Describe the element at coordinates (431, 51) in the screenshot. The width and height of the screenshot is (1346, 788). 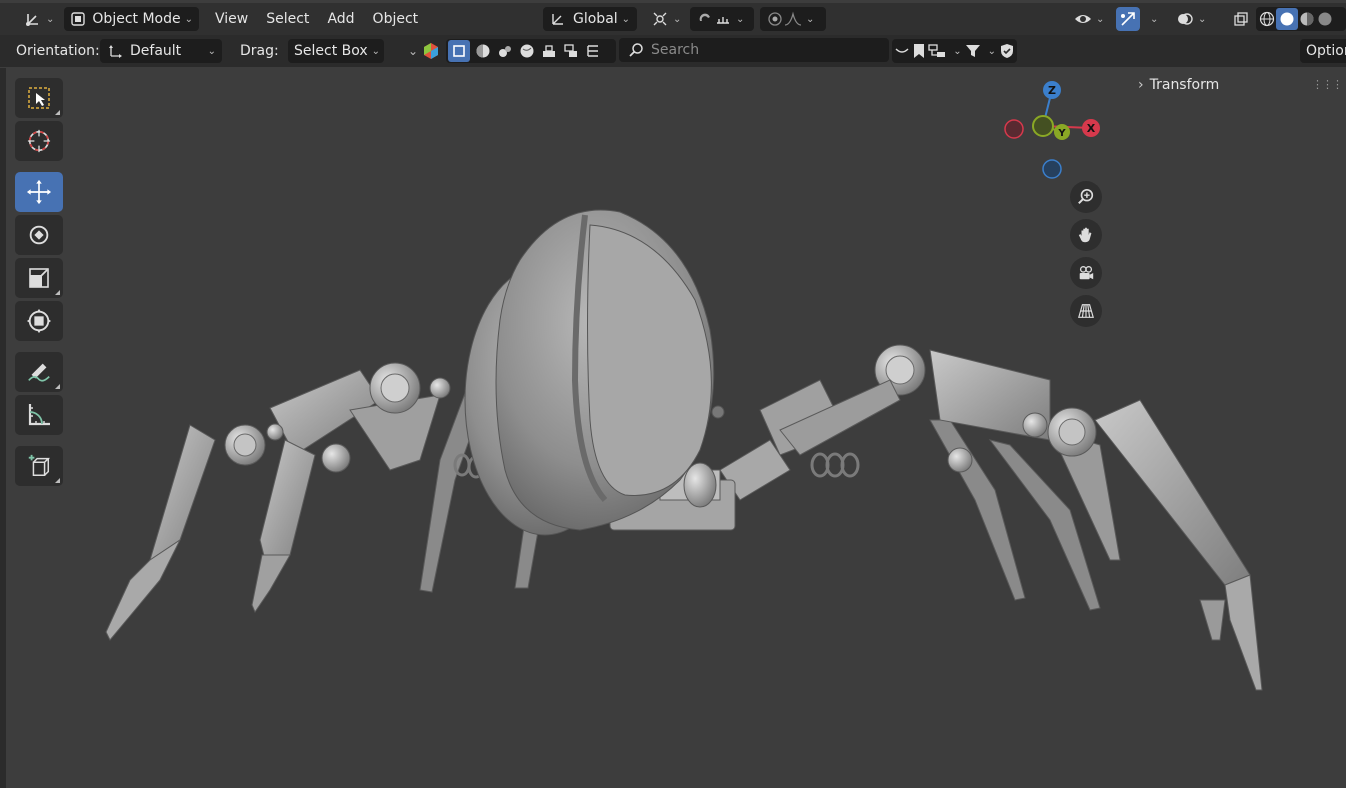
I see `color-wheel-icon` at that location.